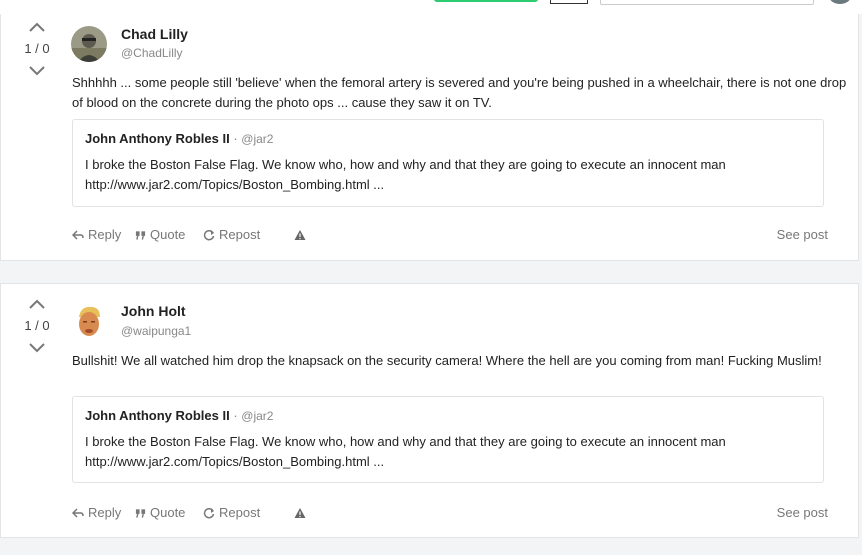  I want to click on top-header, so click(431, 7).